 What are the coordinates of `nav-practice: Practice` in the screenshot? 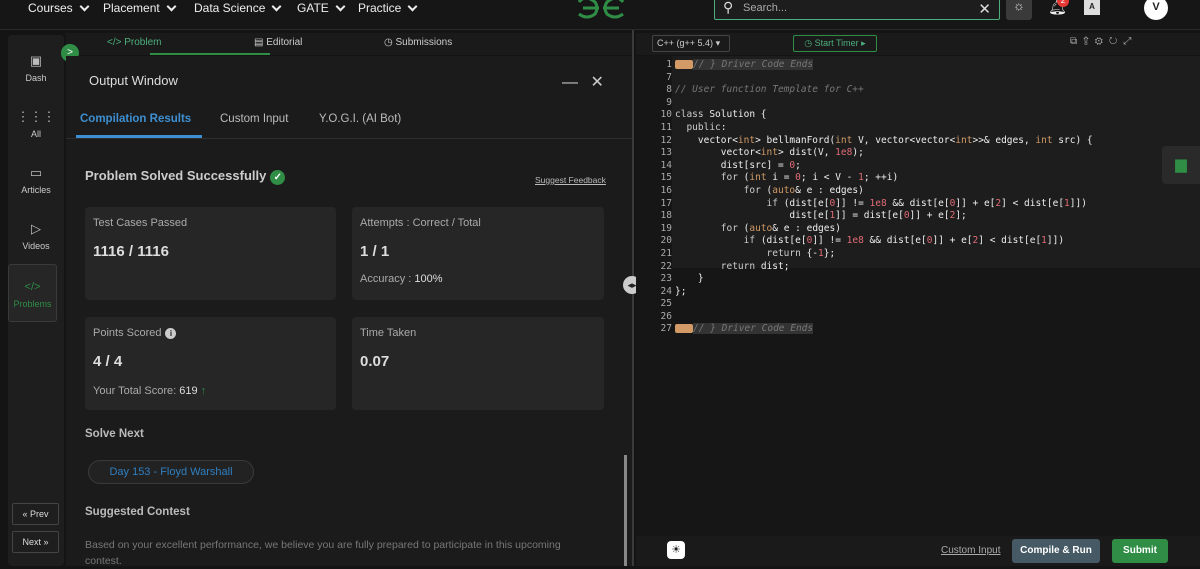 It's located at (388, 8).